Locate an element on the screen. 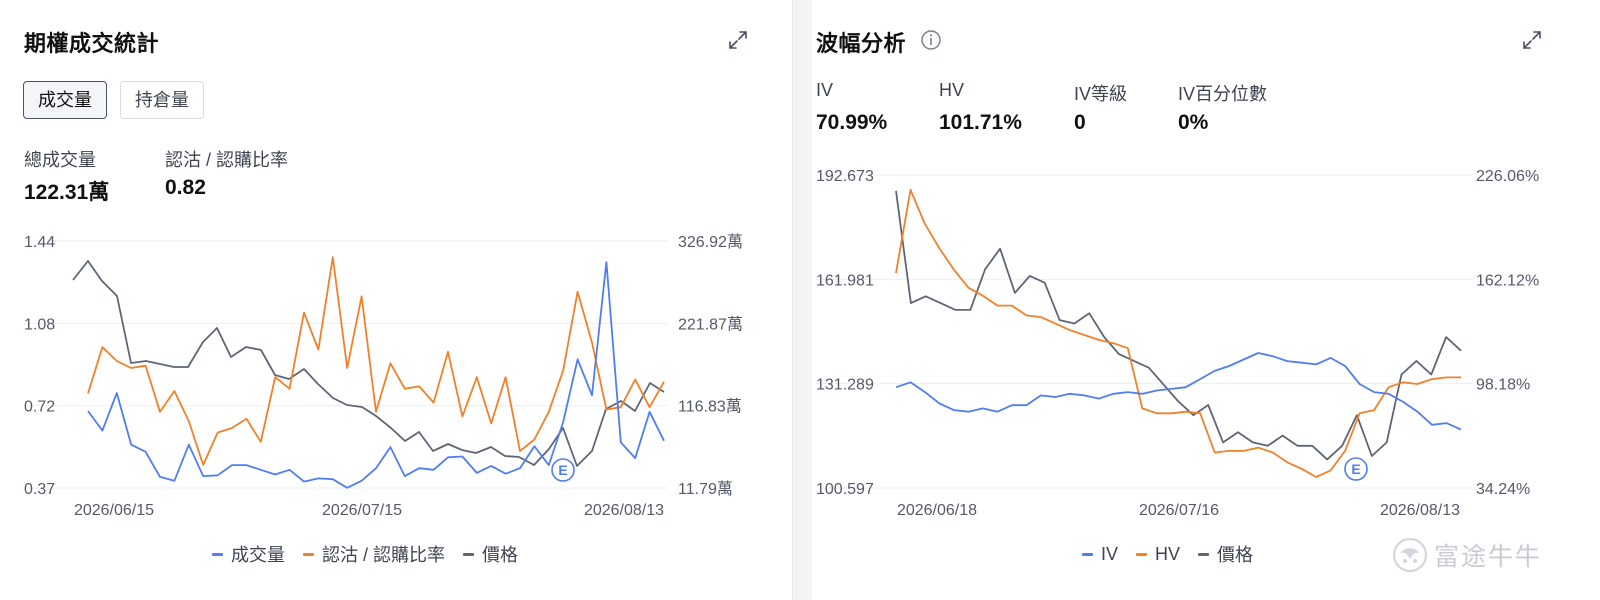 The height and width of the screenshot is (600, 1600). right-axis-tick: 34.24% is located at coordinates (1503, 489).